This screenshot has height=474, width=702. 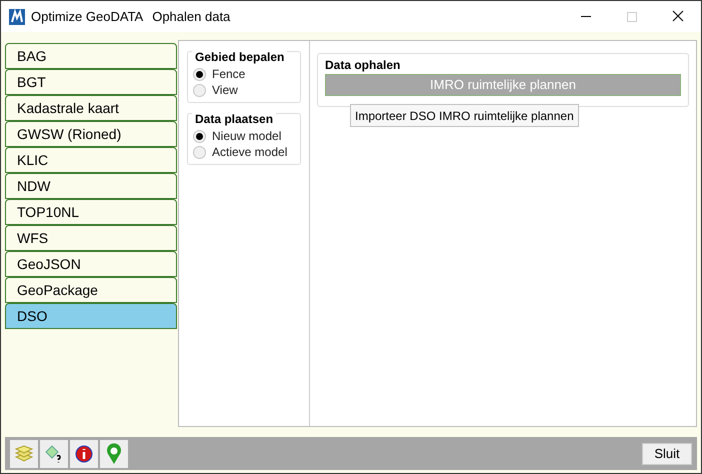 What do you see at coordinates (667, 453) in the screenshot?
I see `close-button: Sluit` at bounding box center [667, 453].